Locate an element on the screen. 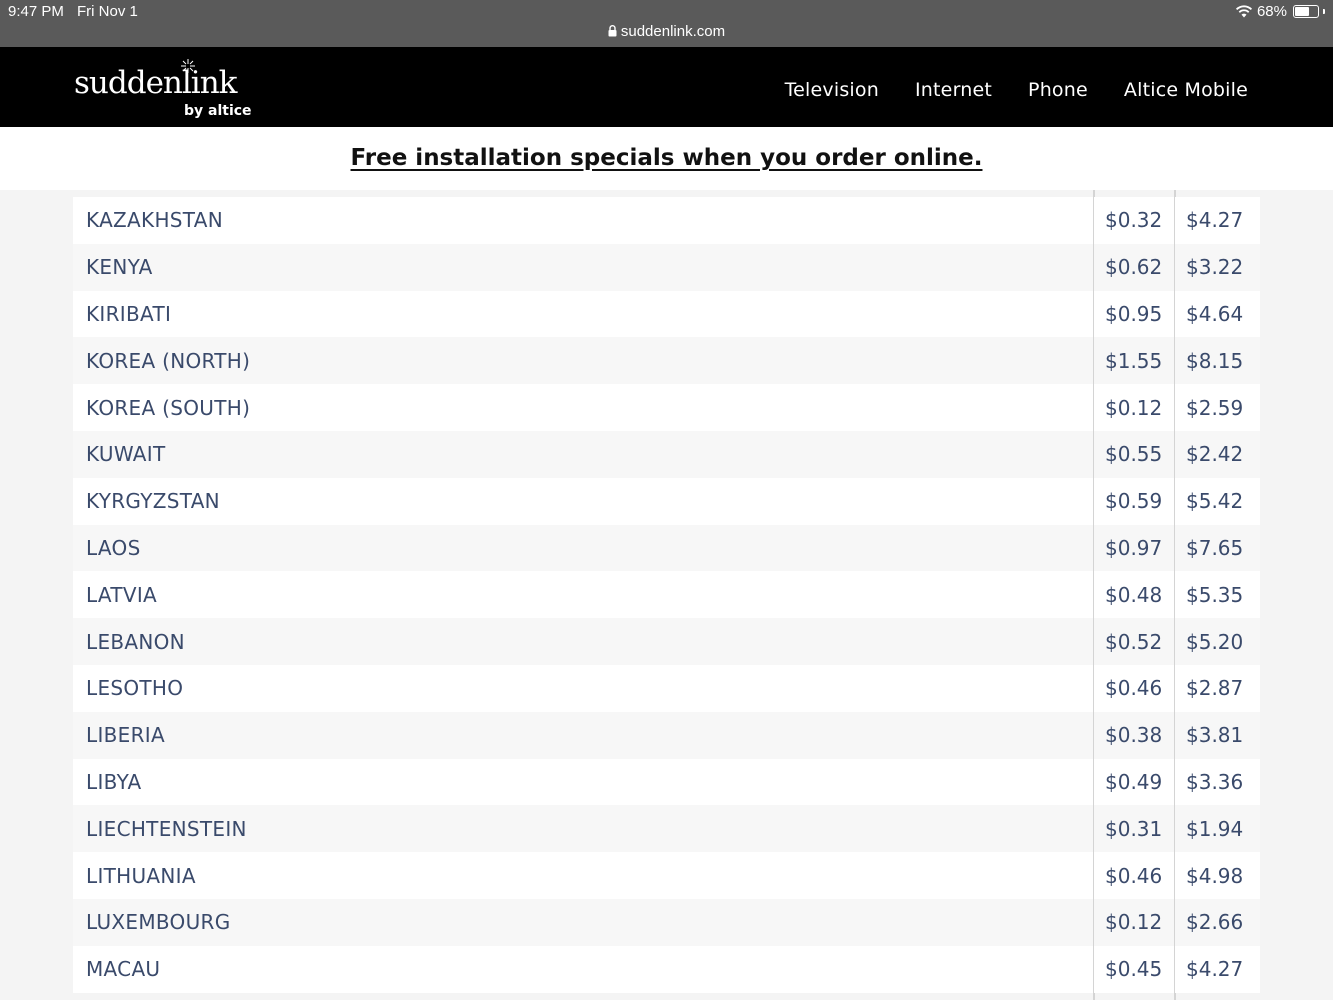 This screenshot has height=1000, width=1333. status-bar: 9:47 PM Fri Nov 1 68% suddenlink.com is located at coordinates (666, 23).